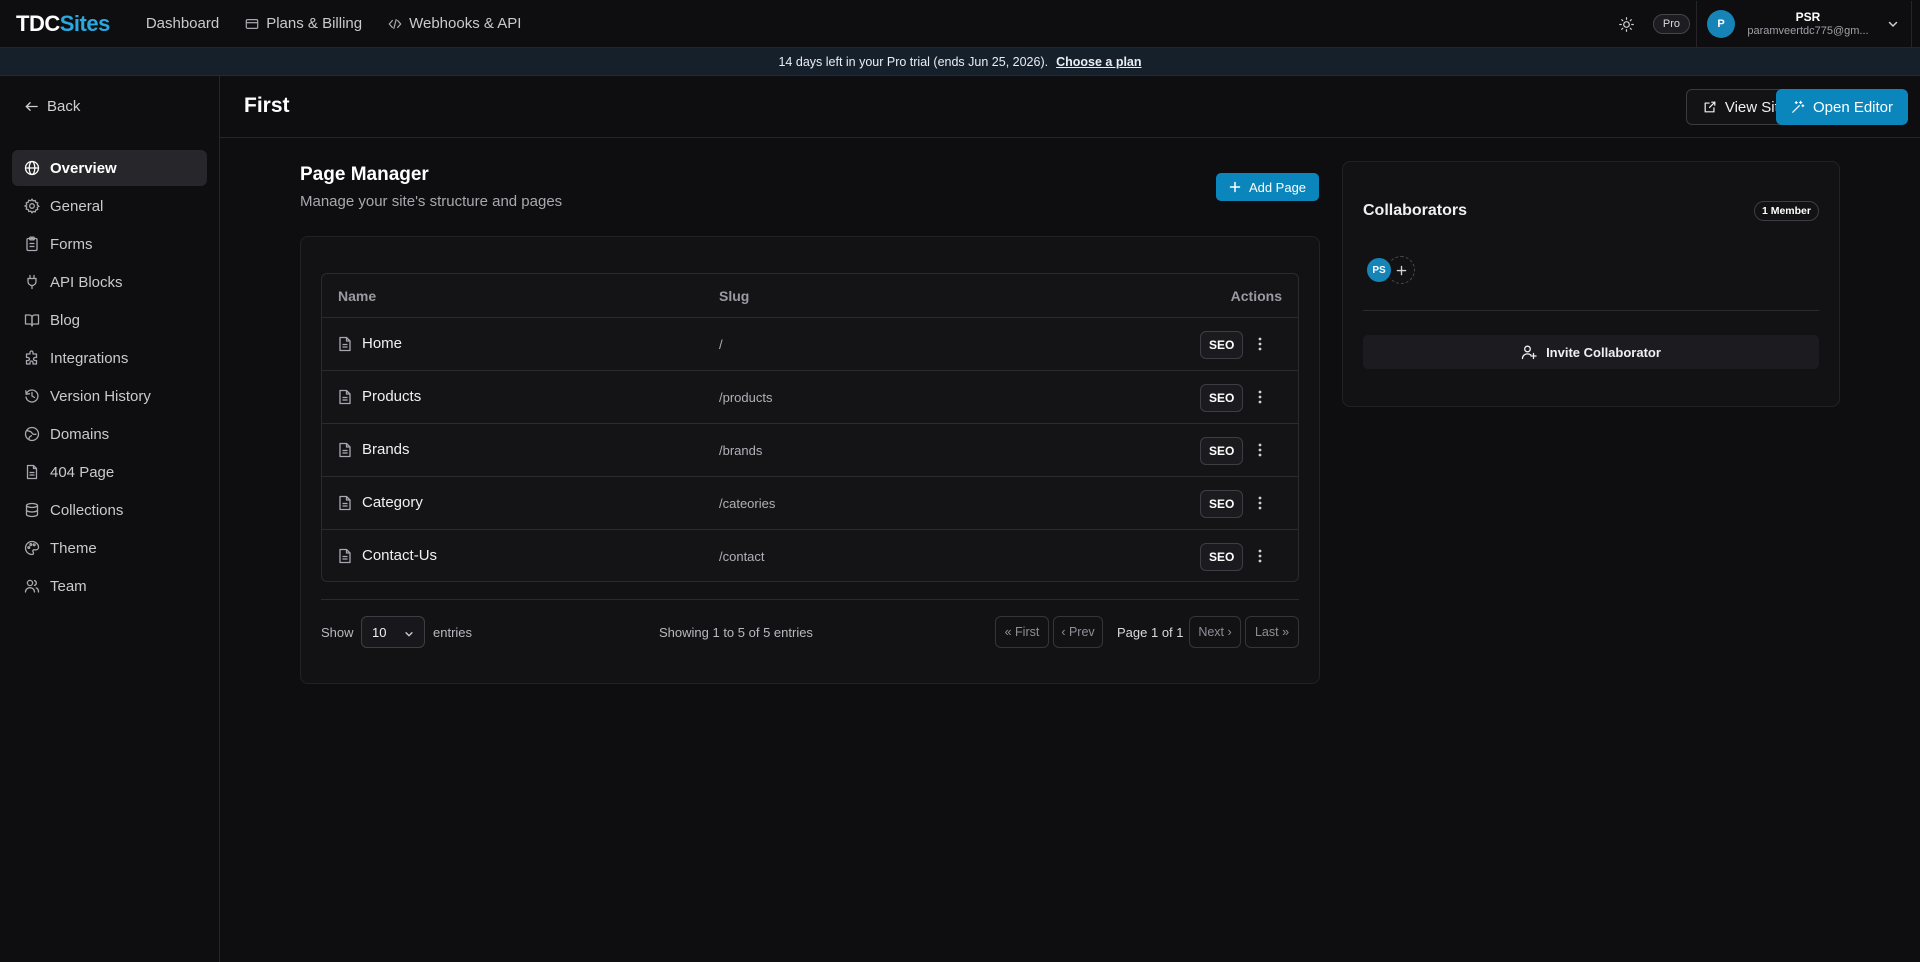  Describe the element at coordinates (742, 556) in the screenshot. I see `page-slug: /contact` at that location.